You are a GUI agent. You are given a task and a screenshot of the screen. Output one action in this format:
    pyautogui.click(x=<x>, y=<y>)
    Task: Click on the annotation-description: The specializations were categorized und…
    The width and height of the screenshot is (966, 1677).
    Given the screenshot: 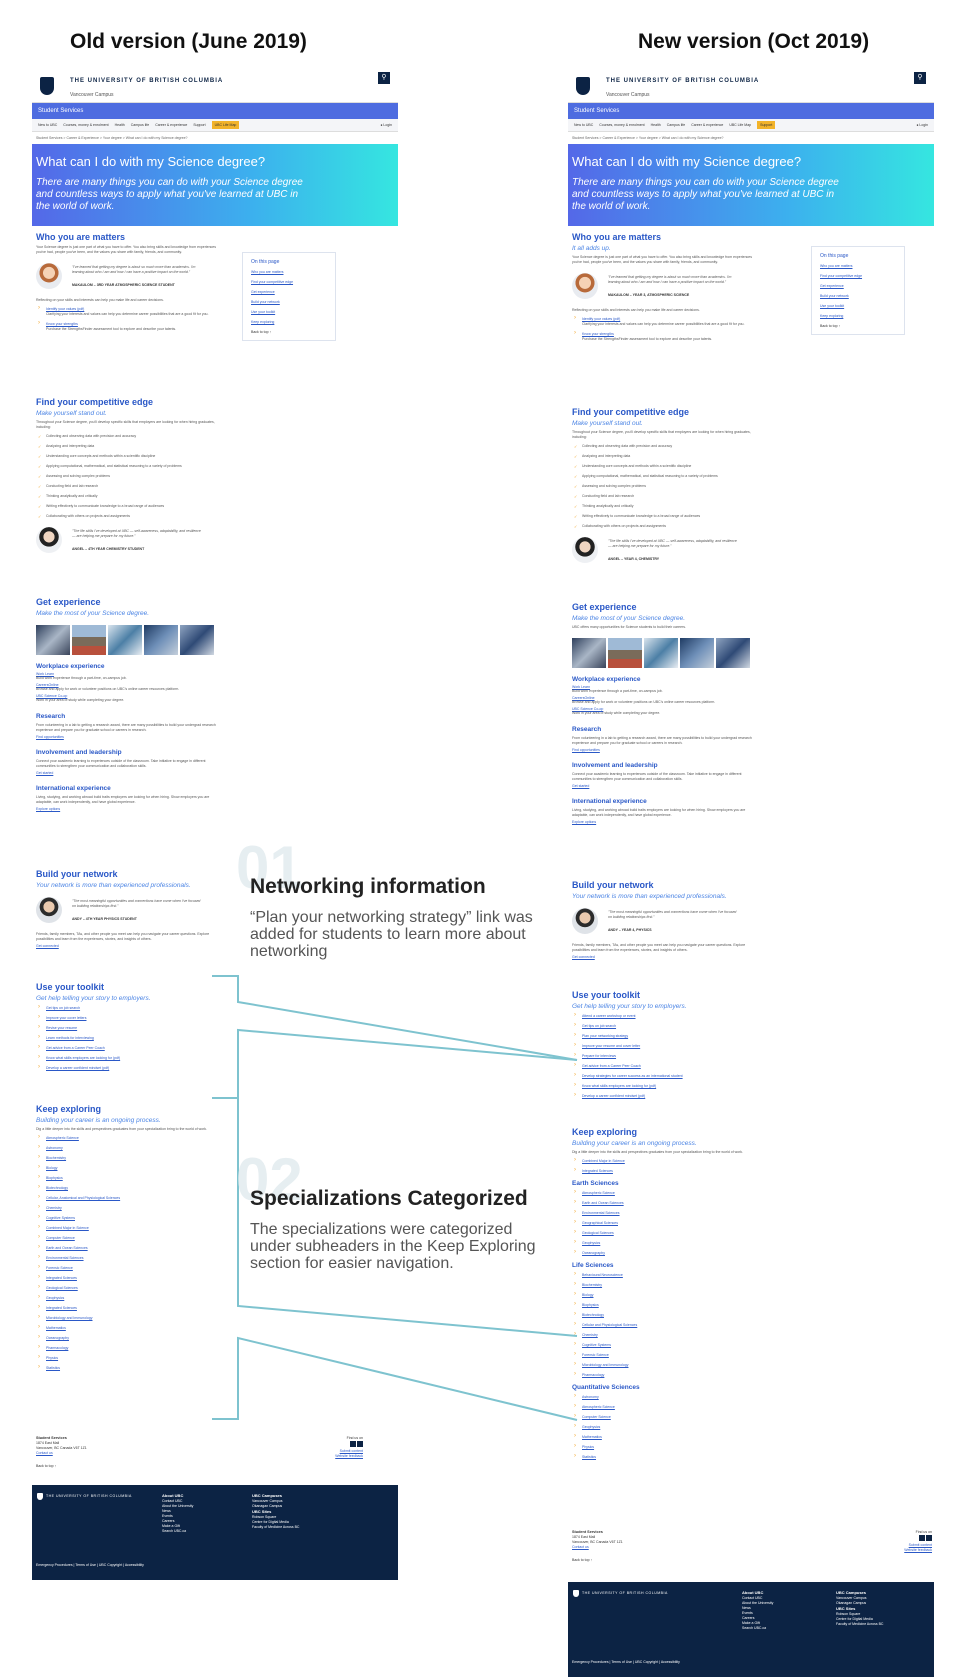 What is the action you would take?
    pyautogui.click(x=393, y=1246)
    